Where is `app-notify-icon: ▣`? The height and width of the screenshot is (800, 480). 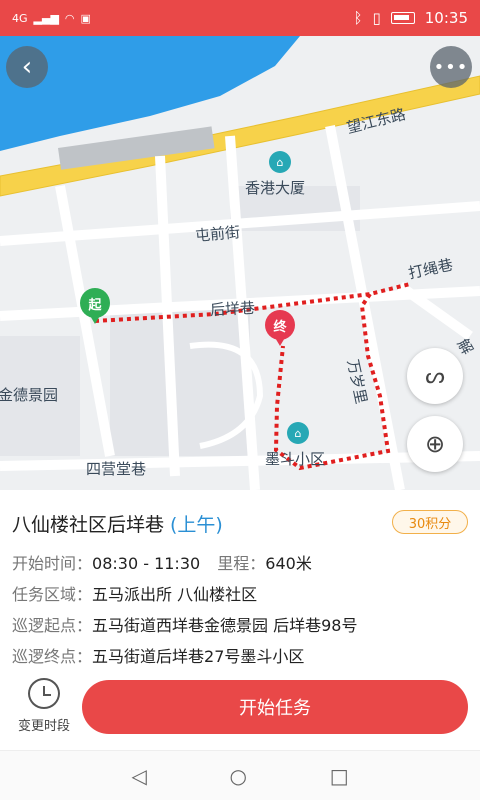 app-notify-icon: ▣ is located at coordinates (85, 18).